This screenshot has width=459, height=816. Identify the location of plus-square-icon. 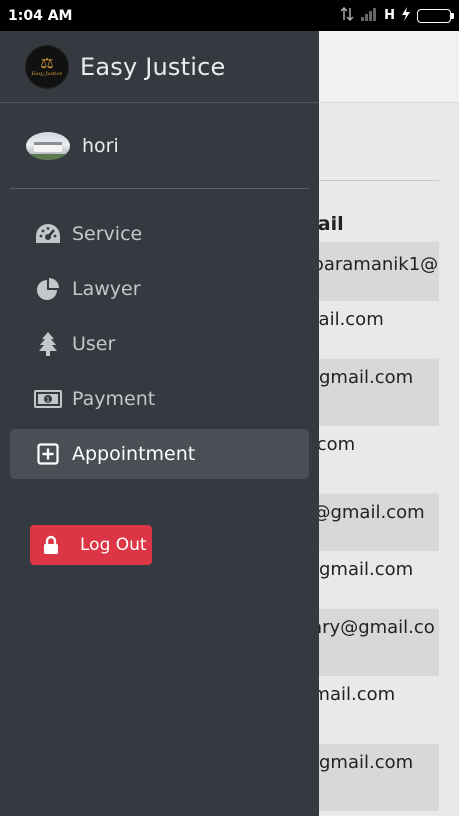
(48, 454).